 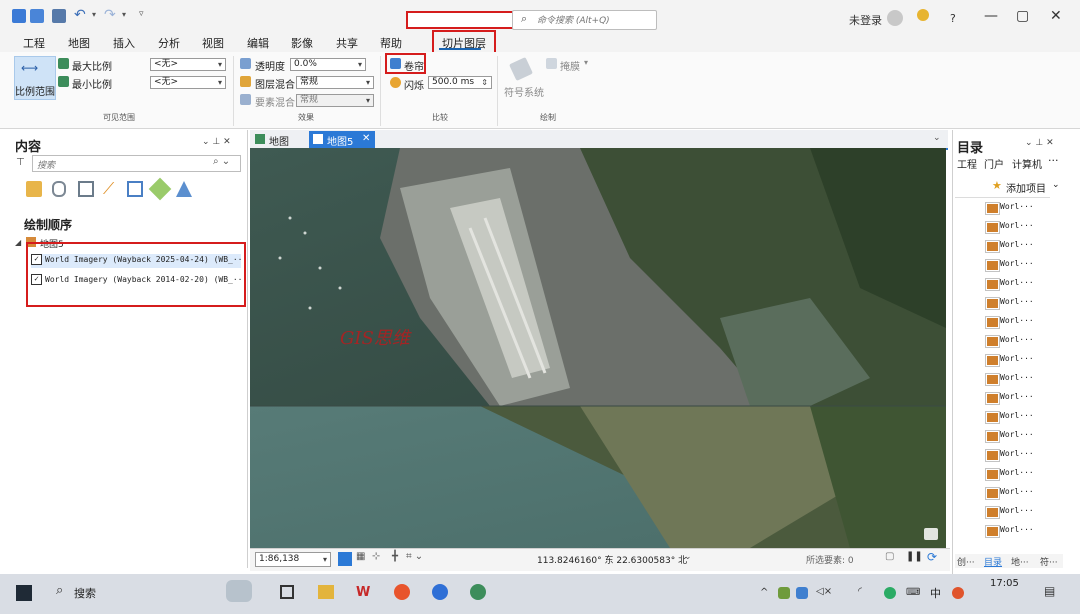 What do you see at coordinates (395, 556) in the screenshot?
I see `crosshair-icon: ╋` at bounding box center [395, 556].